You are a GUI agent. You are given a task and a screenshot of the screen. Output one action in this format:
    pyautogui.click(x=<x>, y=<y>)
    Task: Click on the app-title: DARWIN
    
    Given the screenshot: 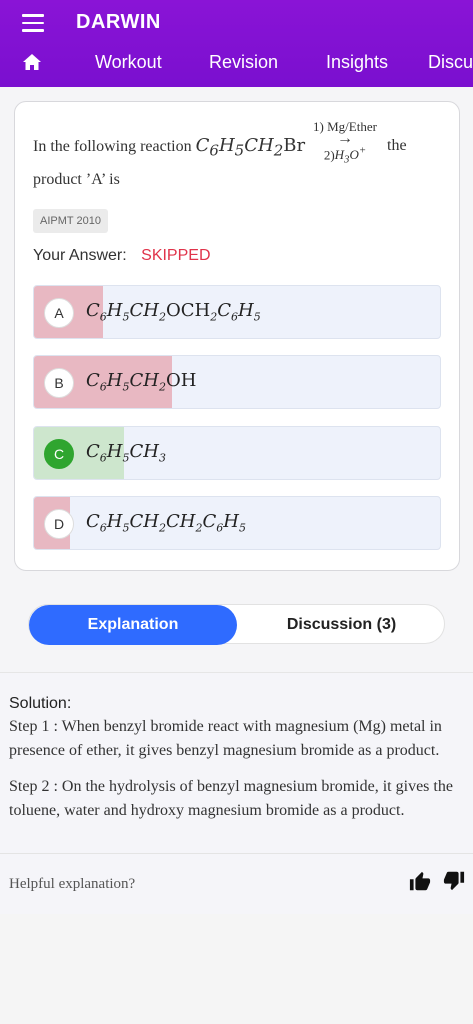 What is the action you would take?
    pyautogui.click(x=118, y=22)
    